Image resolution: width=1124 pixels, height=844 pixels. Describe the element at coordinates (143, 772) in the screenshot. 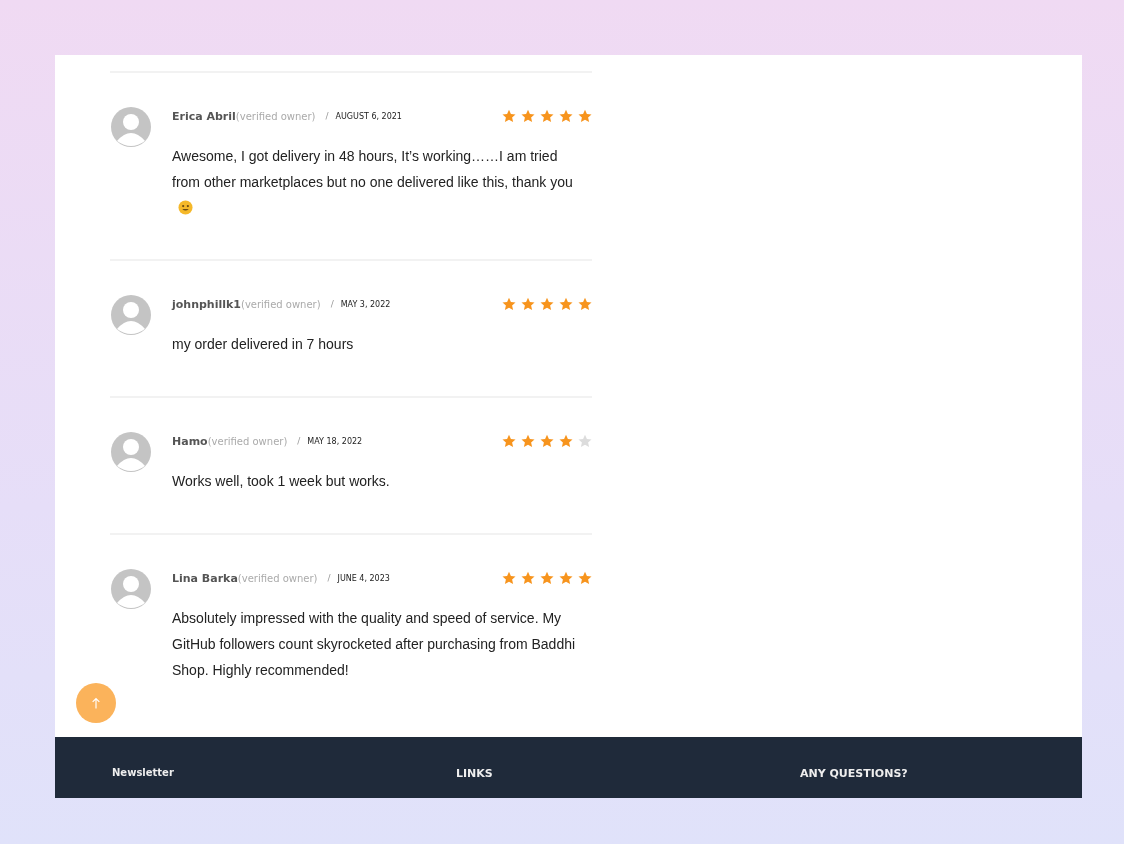

I see `footer-heading: Newsletter` at that location.